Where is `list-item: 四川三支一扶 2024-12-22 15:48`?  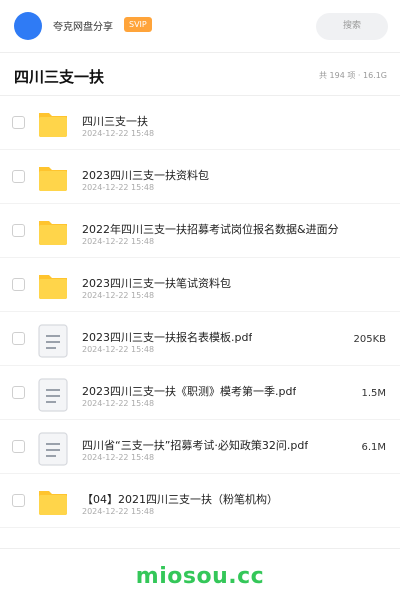
list-item: 四川三支一扶 2024-12-22 15:48 is located at coordinates (200, 123).